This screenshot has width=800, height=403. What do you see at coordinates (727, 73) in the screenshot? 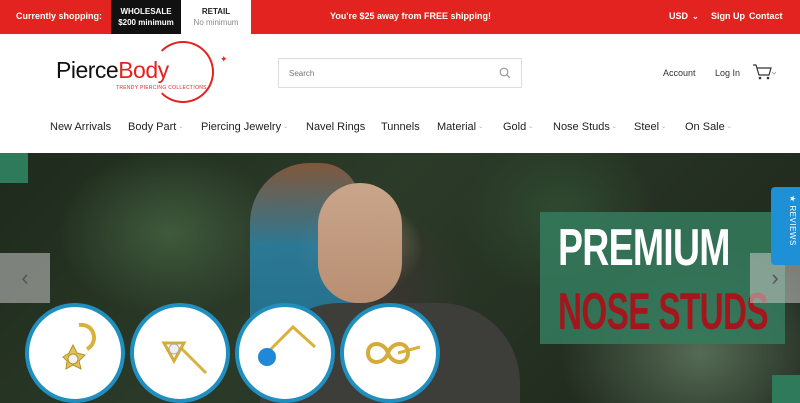
I see `login-link: Log In` at bounding box center [727, 73].